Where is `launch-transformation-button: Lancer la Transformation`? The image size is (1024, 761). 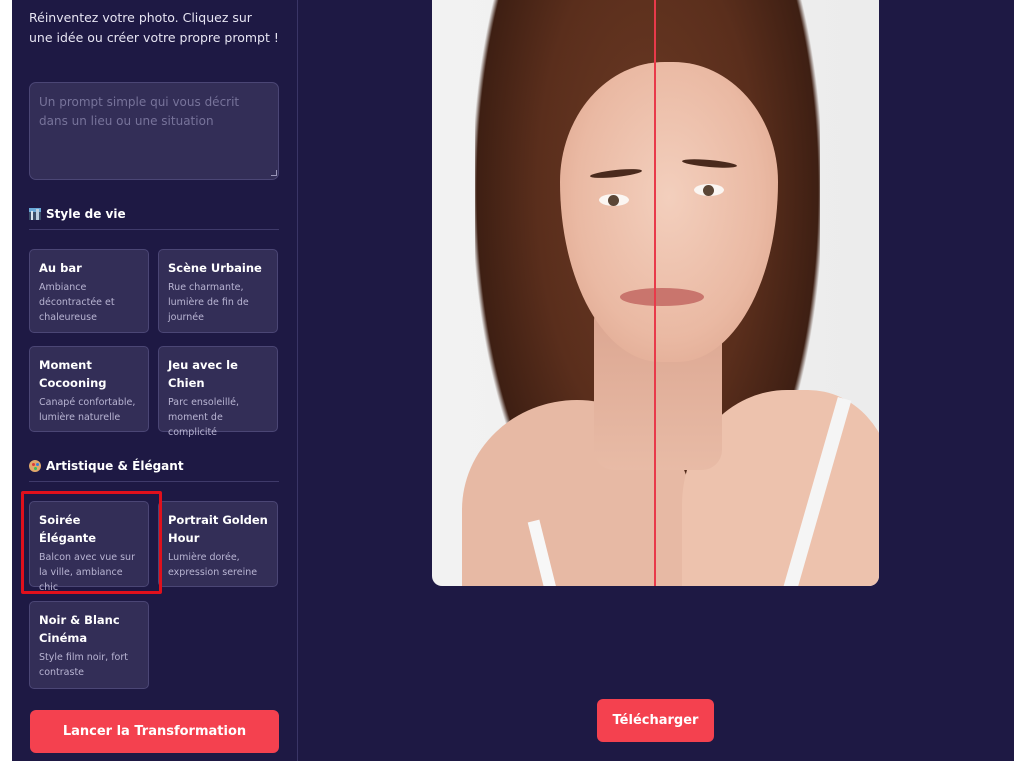
launch-transformation-button: Lancer la Transformation is located at coordinates (154, 731).